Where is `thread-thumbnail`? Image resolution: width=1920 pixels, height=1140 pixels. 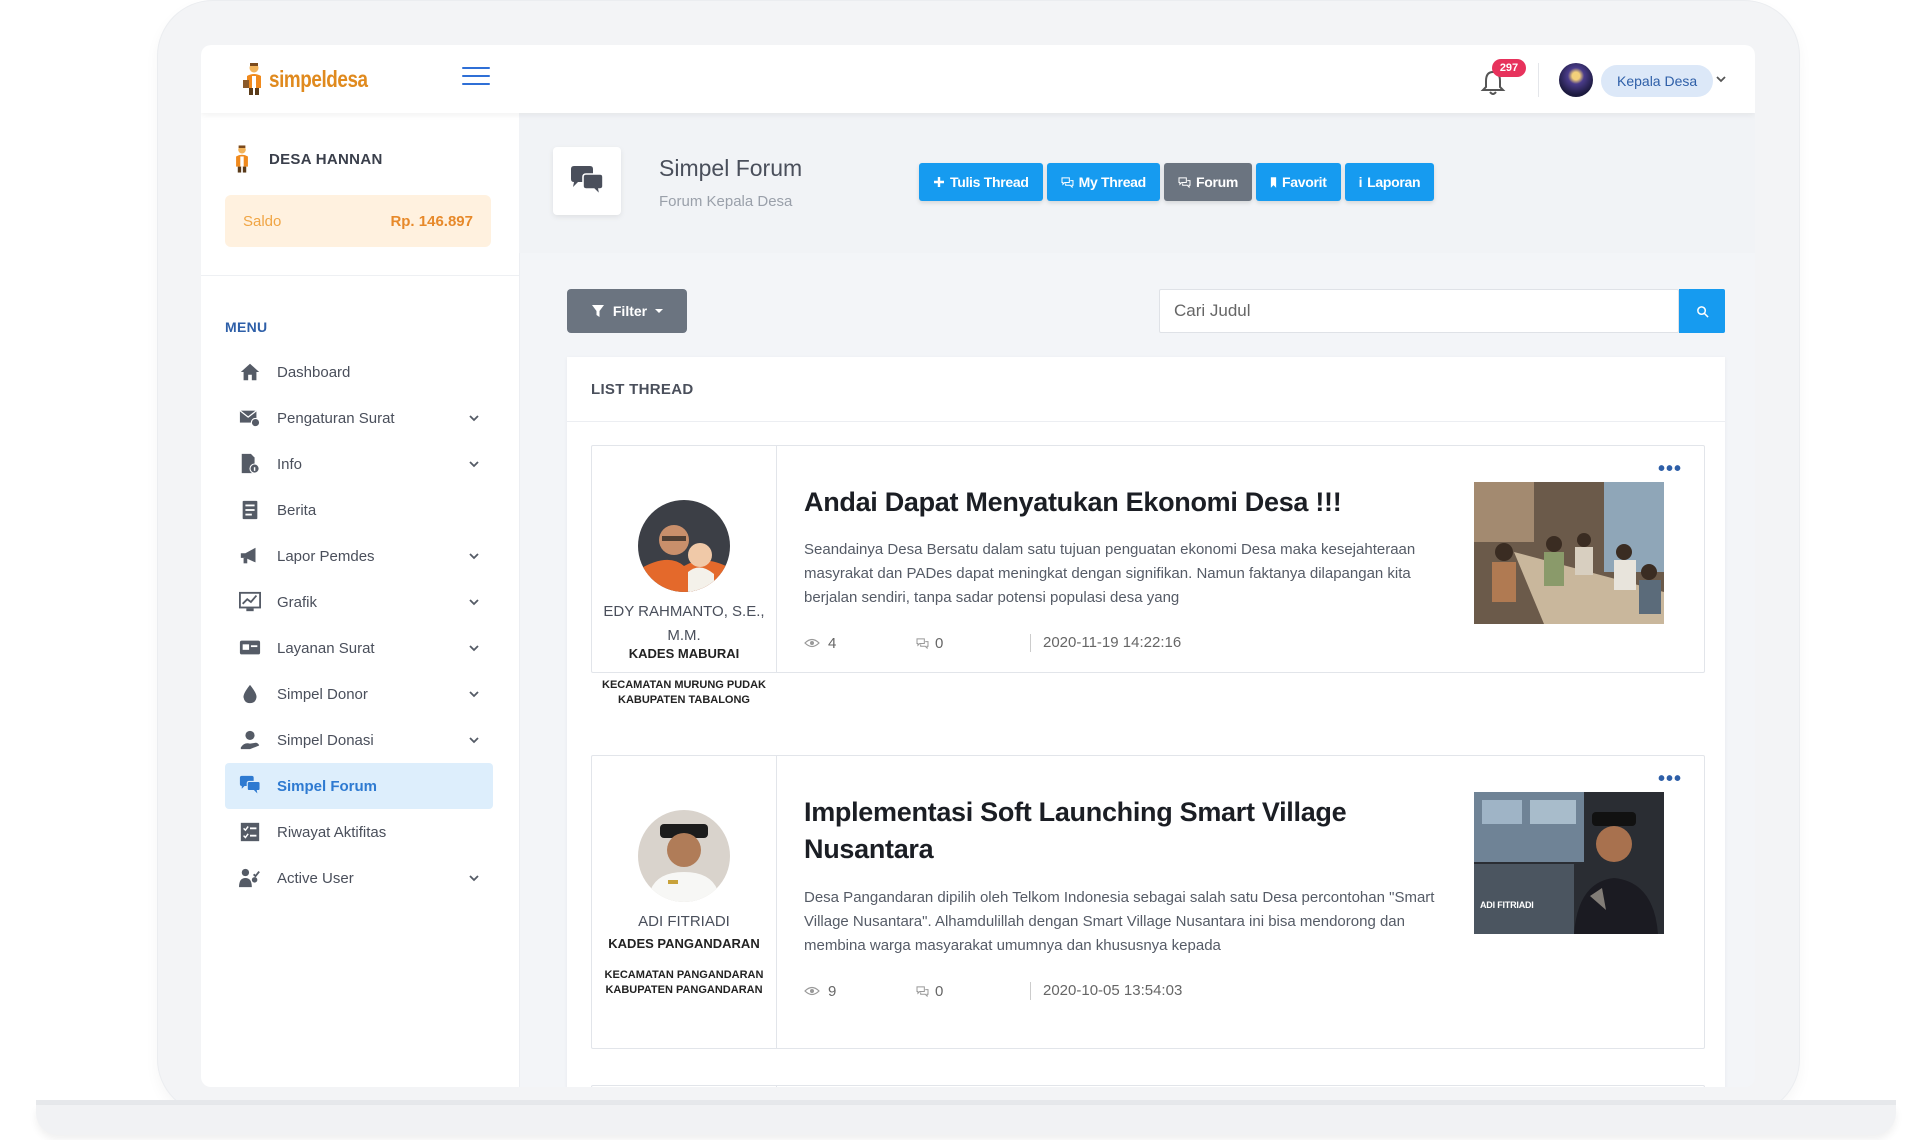
thread-thumbnail is located at coordinates (1569, 553).